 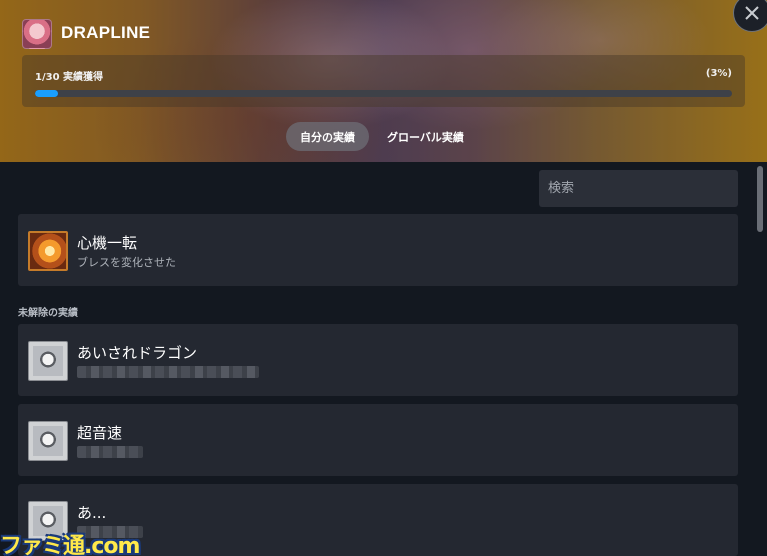 What do you see at coordinates (718, 73) in the screenshot?
I see `progress-percent: (3%)` at bounding box center [718, 73].